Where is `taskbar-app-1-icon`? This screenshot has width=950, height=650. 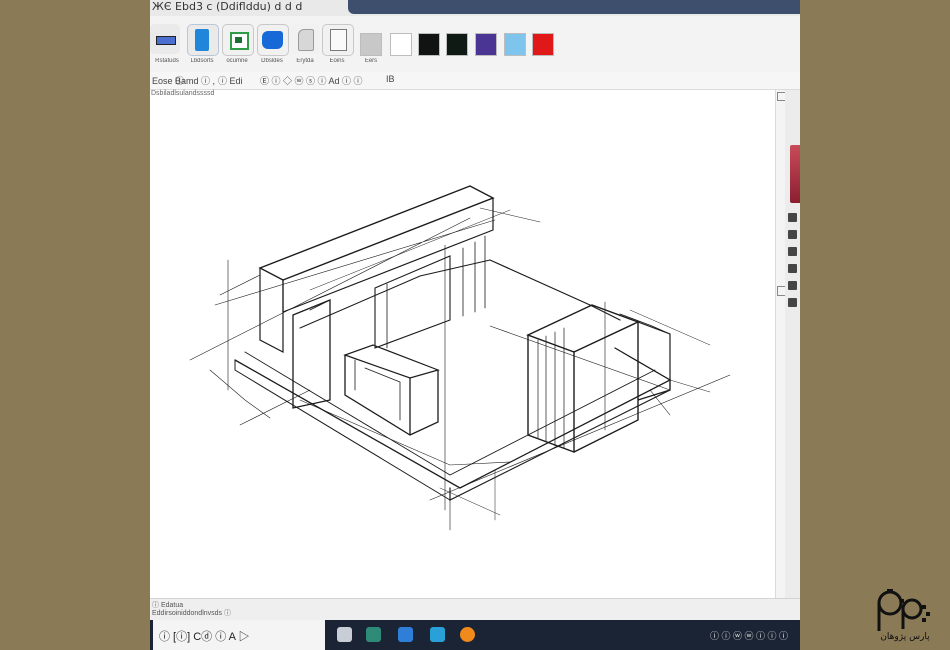 taskbar-app-1-icon is located at coordinates (344, 634).